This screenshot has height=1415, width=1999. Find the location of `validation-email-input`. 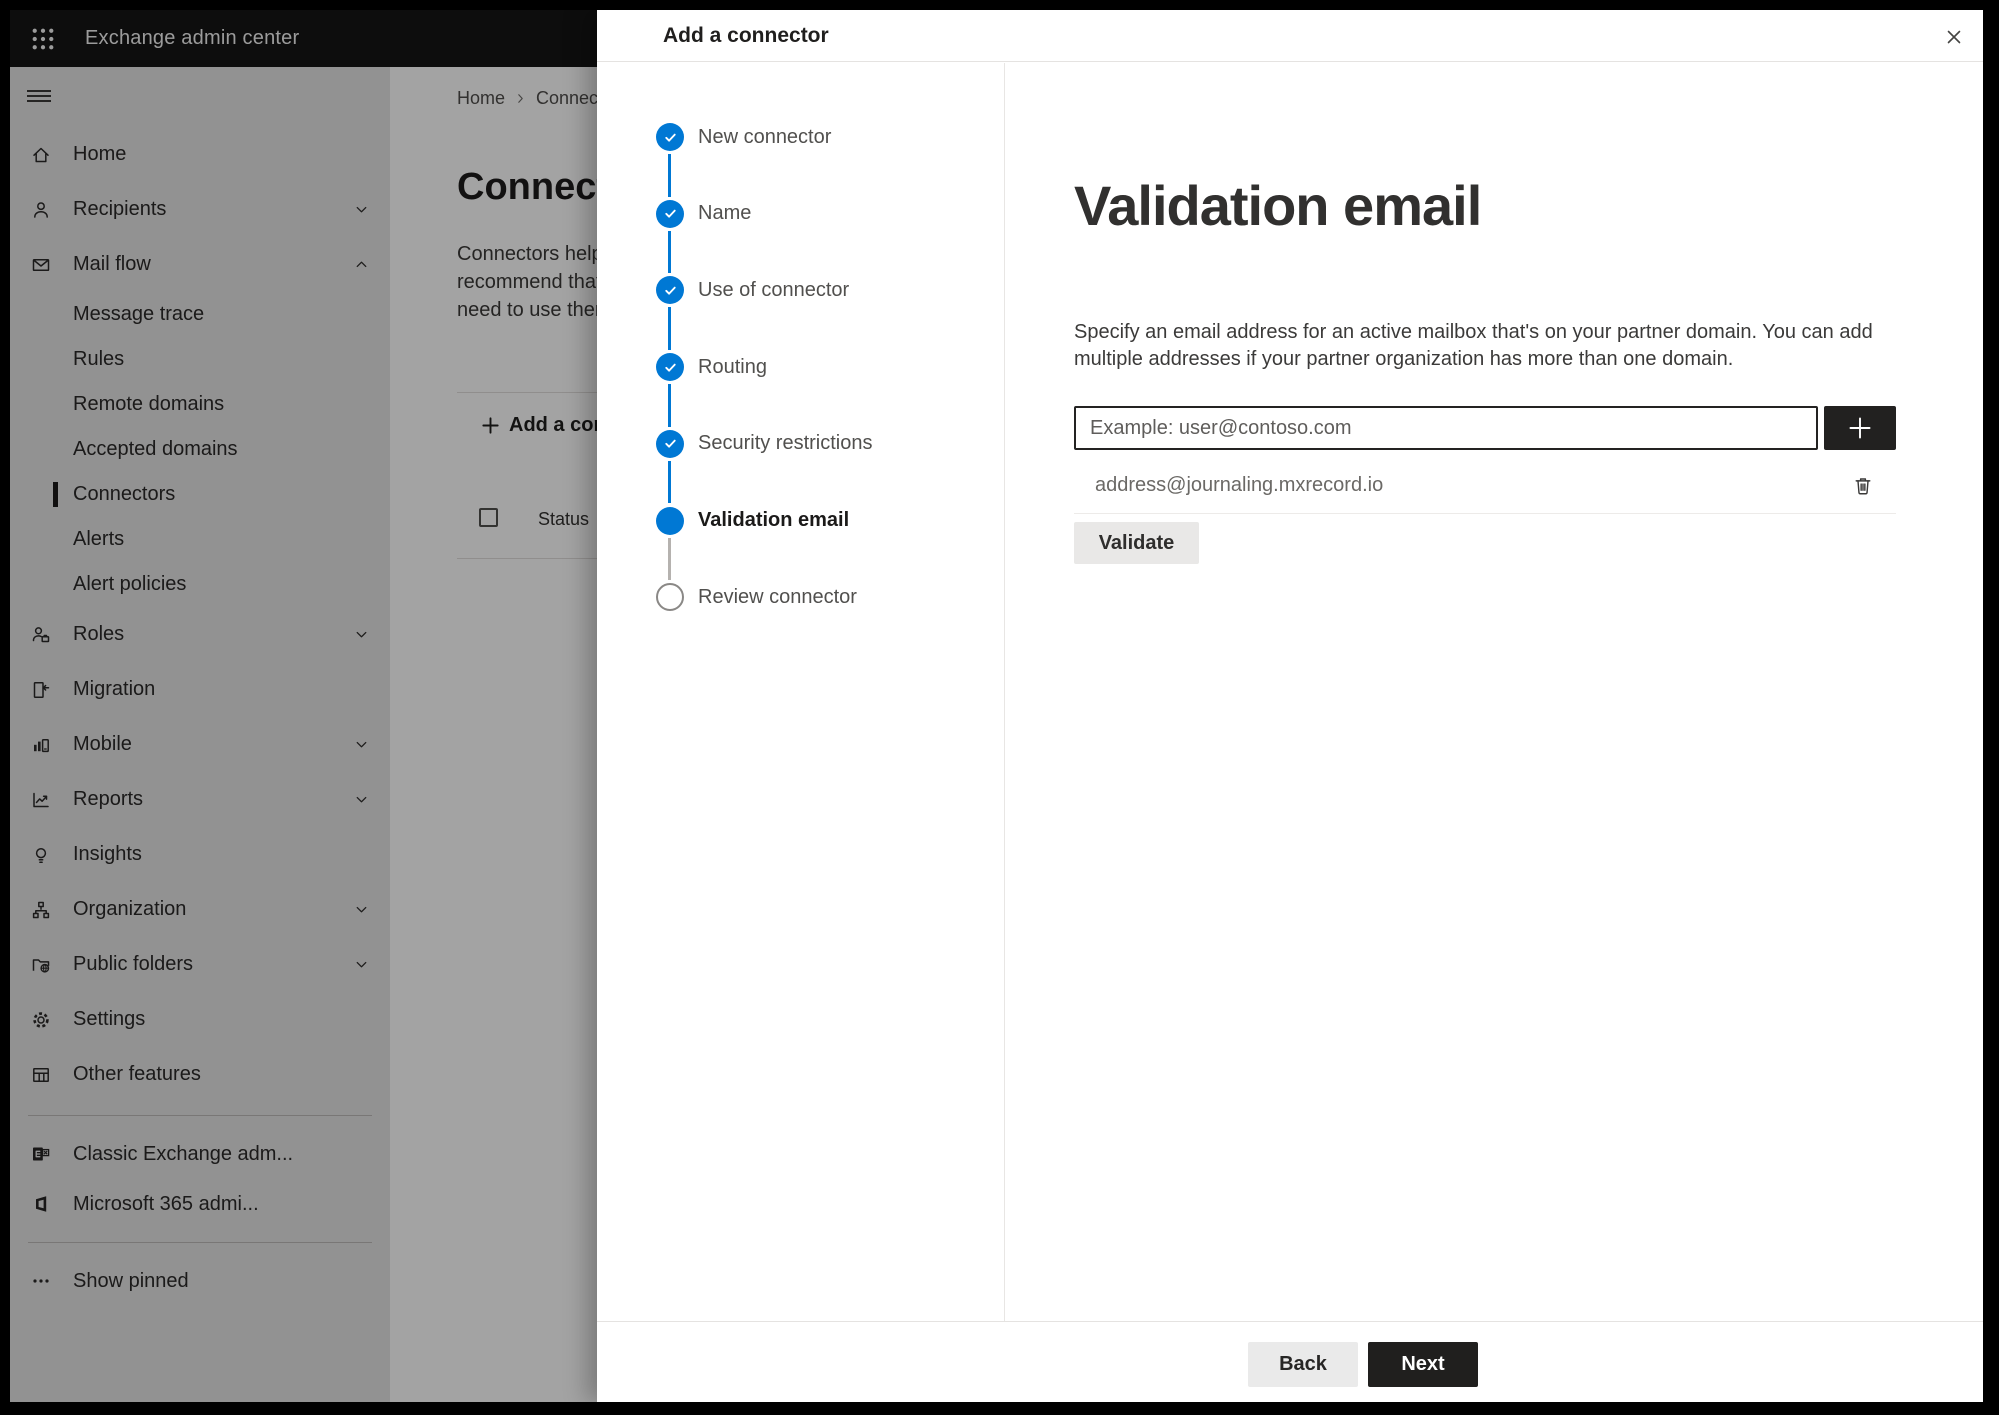

validation-email-input is located at coordinates (1446, 428).